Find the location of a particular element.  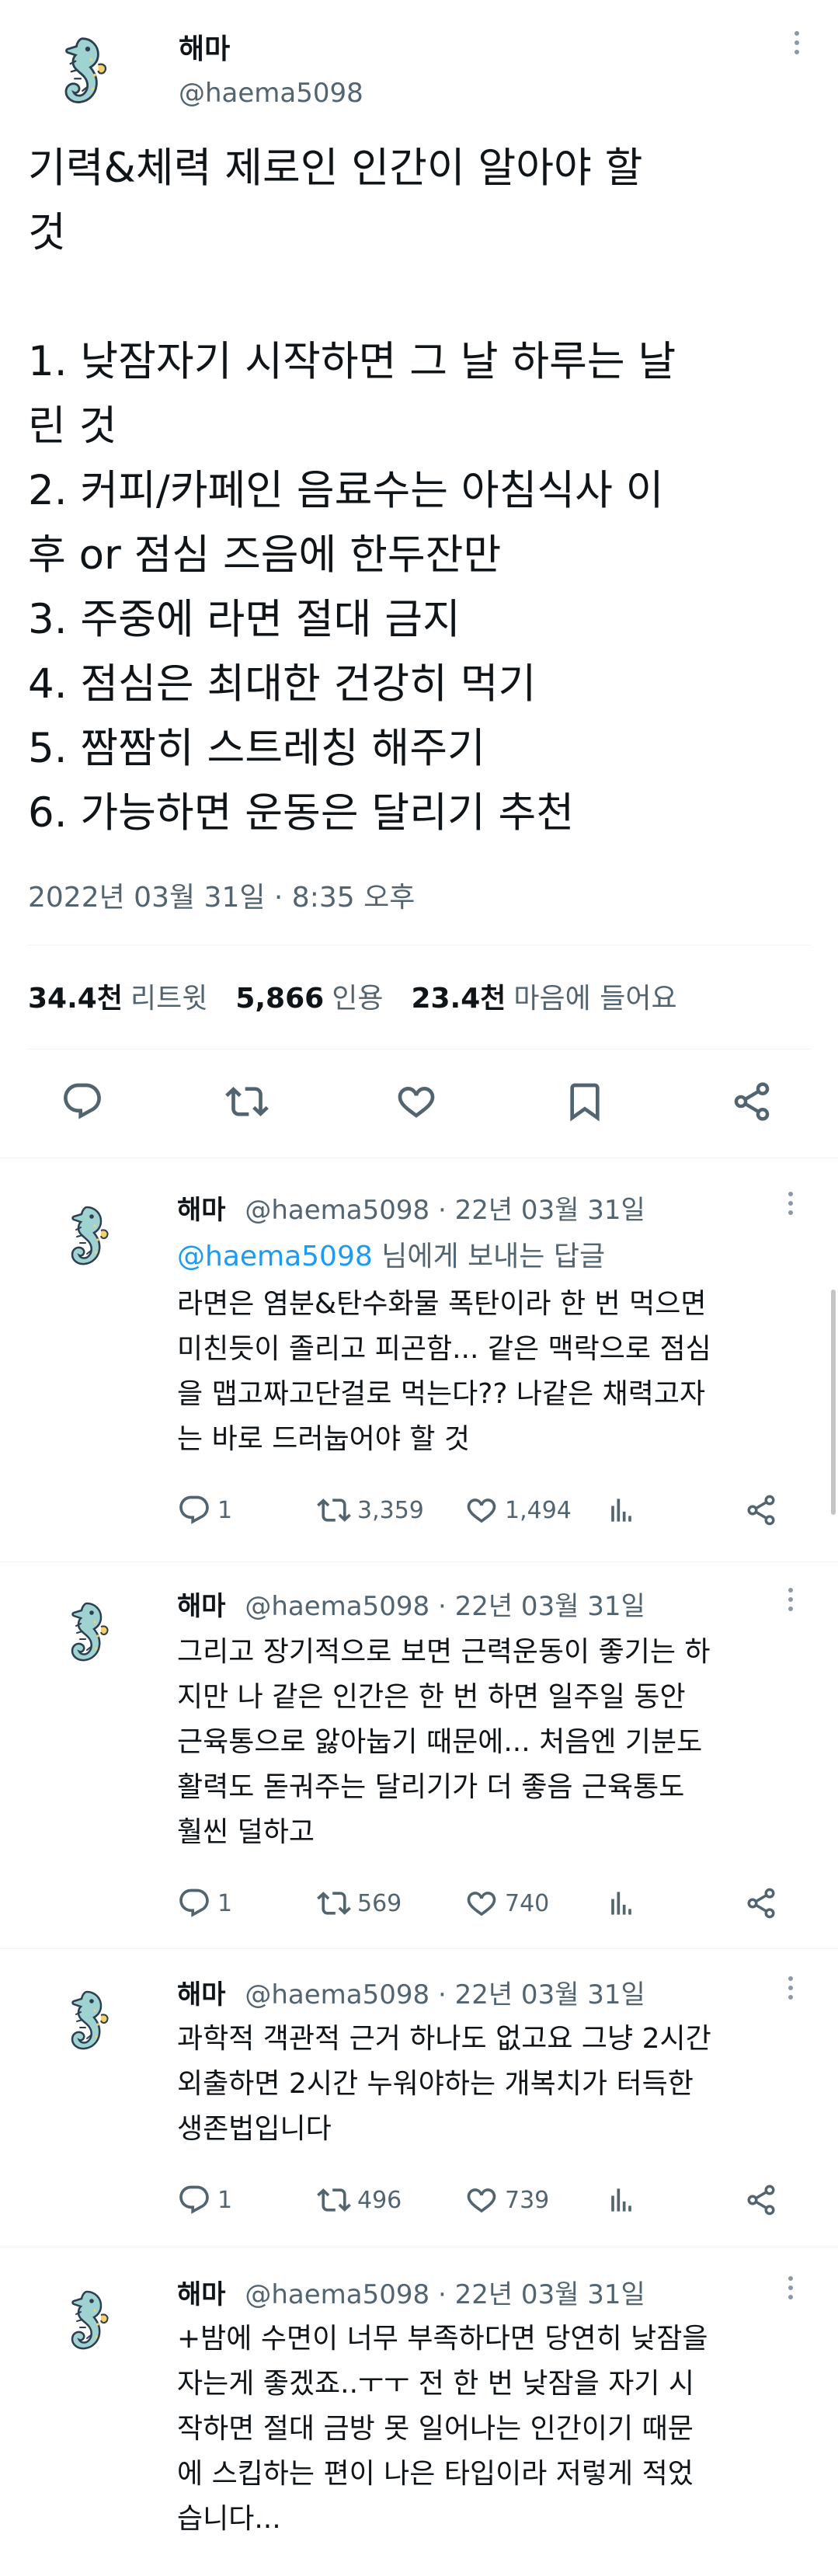

scrollbar is located at coordinates (833, 1402).